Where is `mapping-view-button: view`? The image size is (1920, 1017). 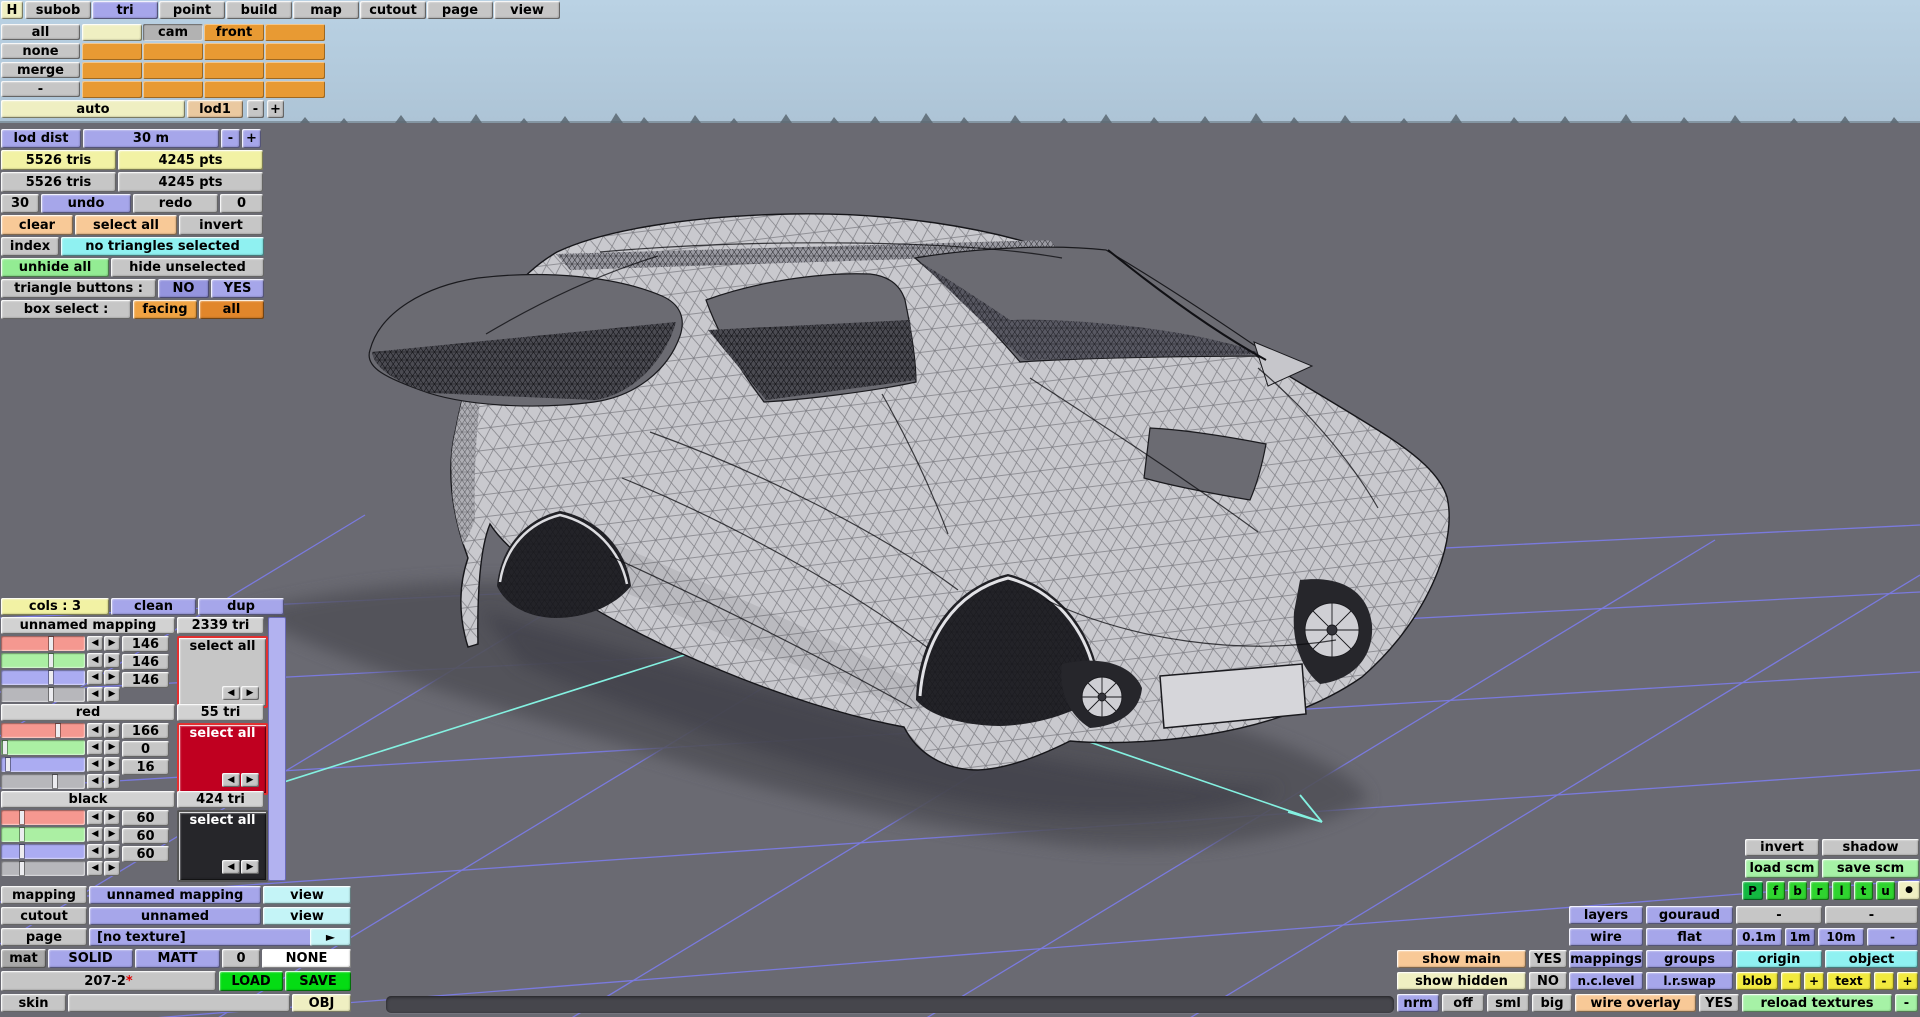
mapping-view-button: view is located at coordinates (307, 895).